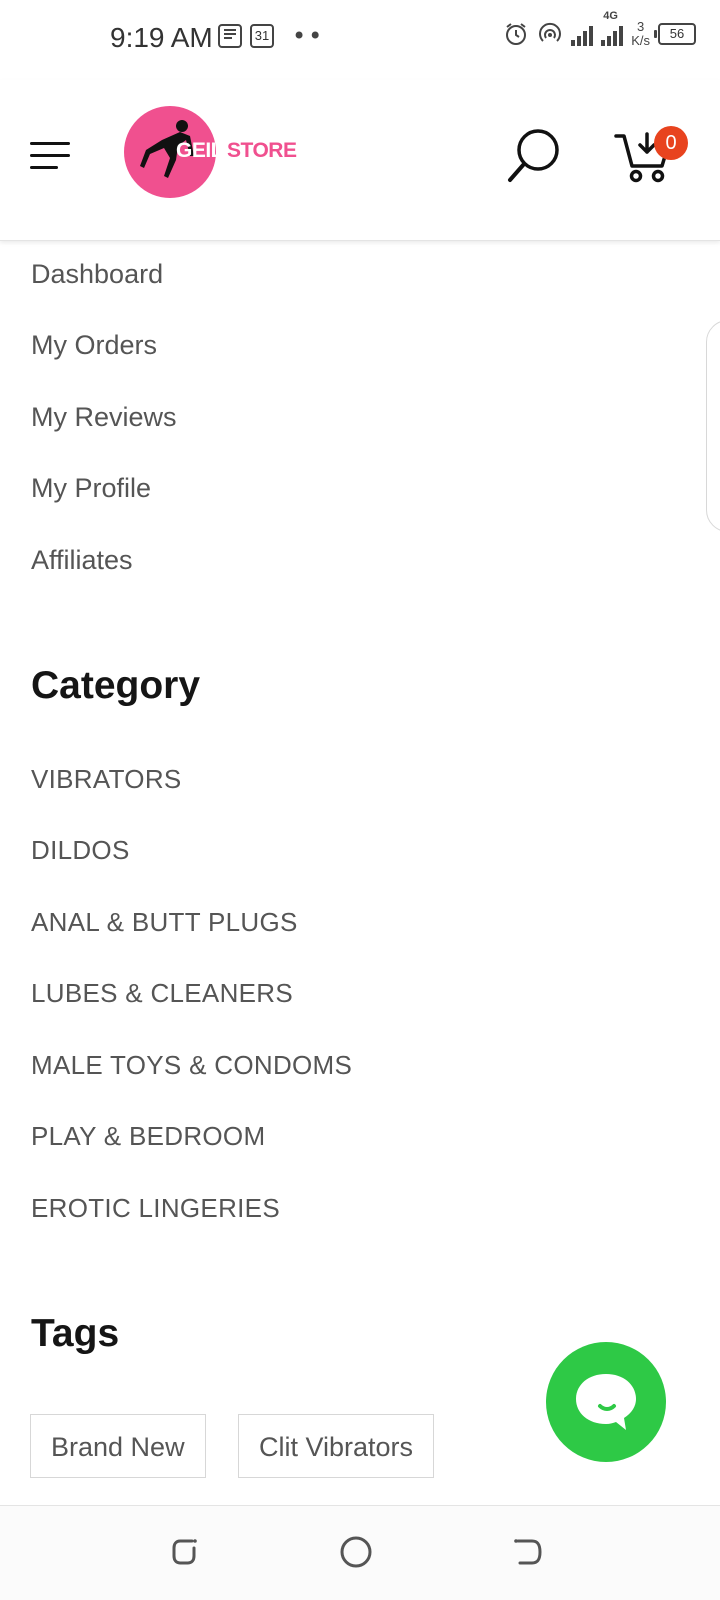 This screenshot has height=1600, width=720. Describe the element at coordinates (164, 922) in the screenshot. I see `category-item-anal-butt-plugs: ANAL & BUTT PLUGS` at that location.